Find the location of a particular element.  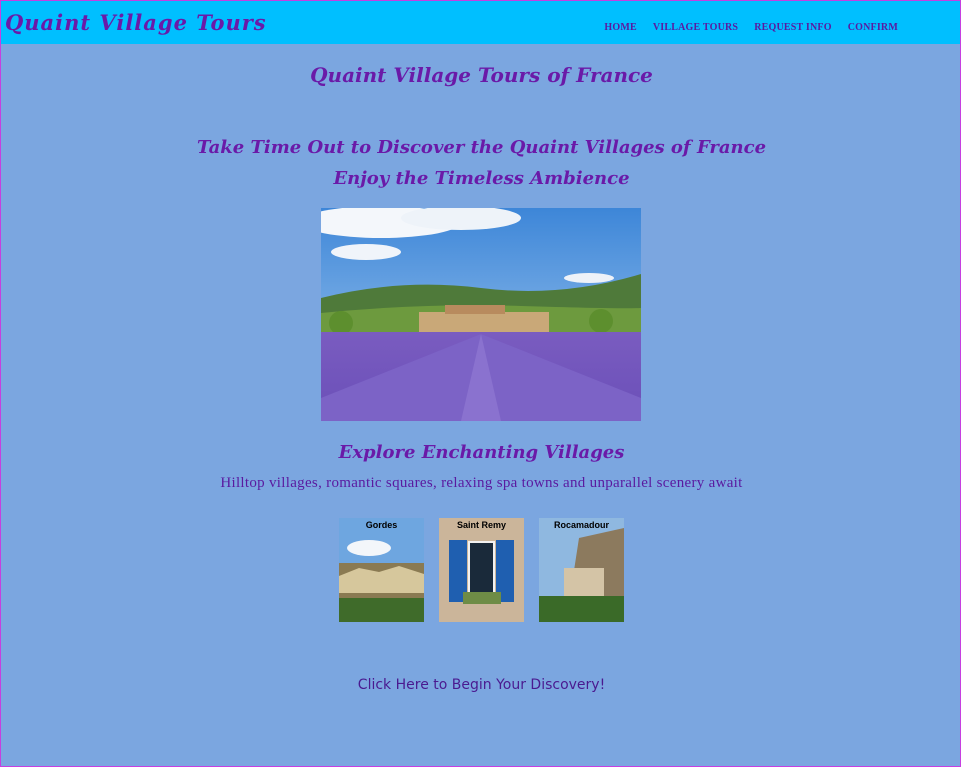

nav-home-link: HOME is located at coordinates (620, 27).